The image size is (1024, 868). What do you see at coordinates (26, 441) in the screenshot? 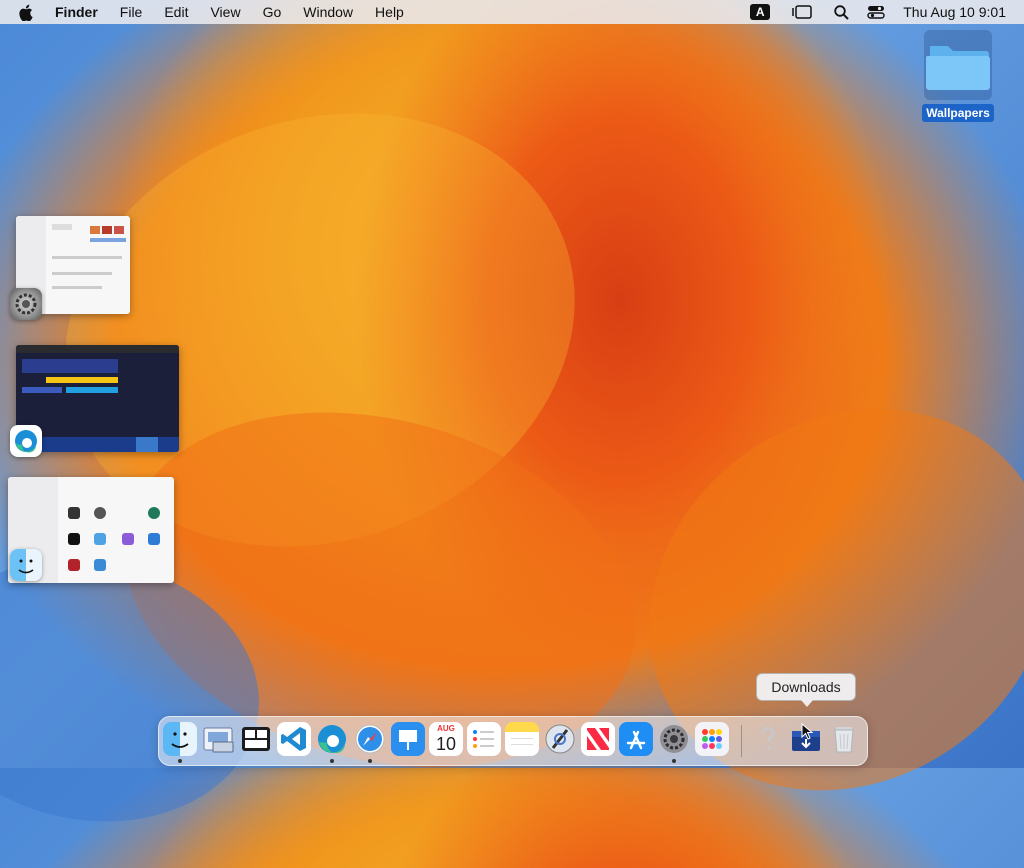
I see `microsoft-edge-icon` at bounding box center [26, 441].